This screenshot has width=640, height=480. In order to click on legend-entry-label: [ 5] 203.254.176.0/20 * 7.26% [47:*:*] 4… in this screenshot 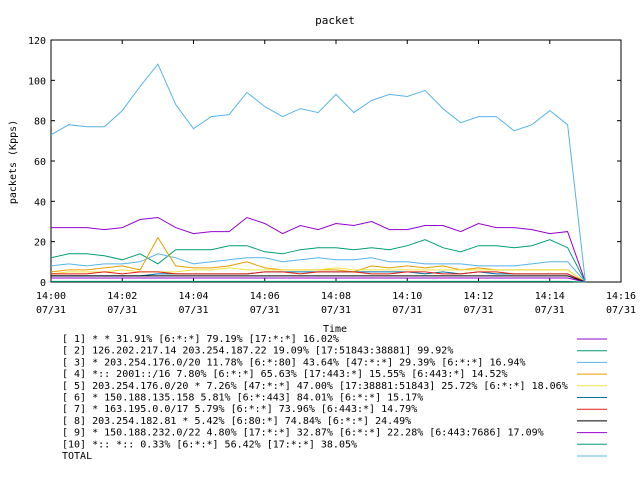, I will do `click(315, 386)`.